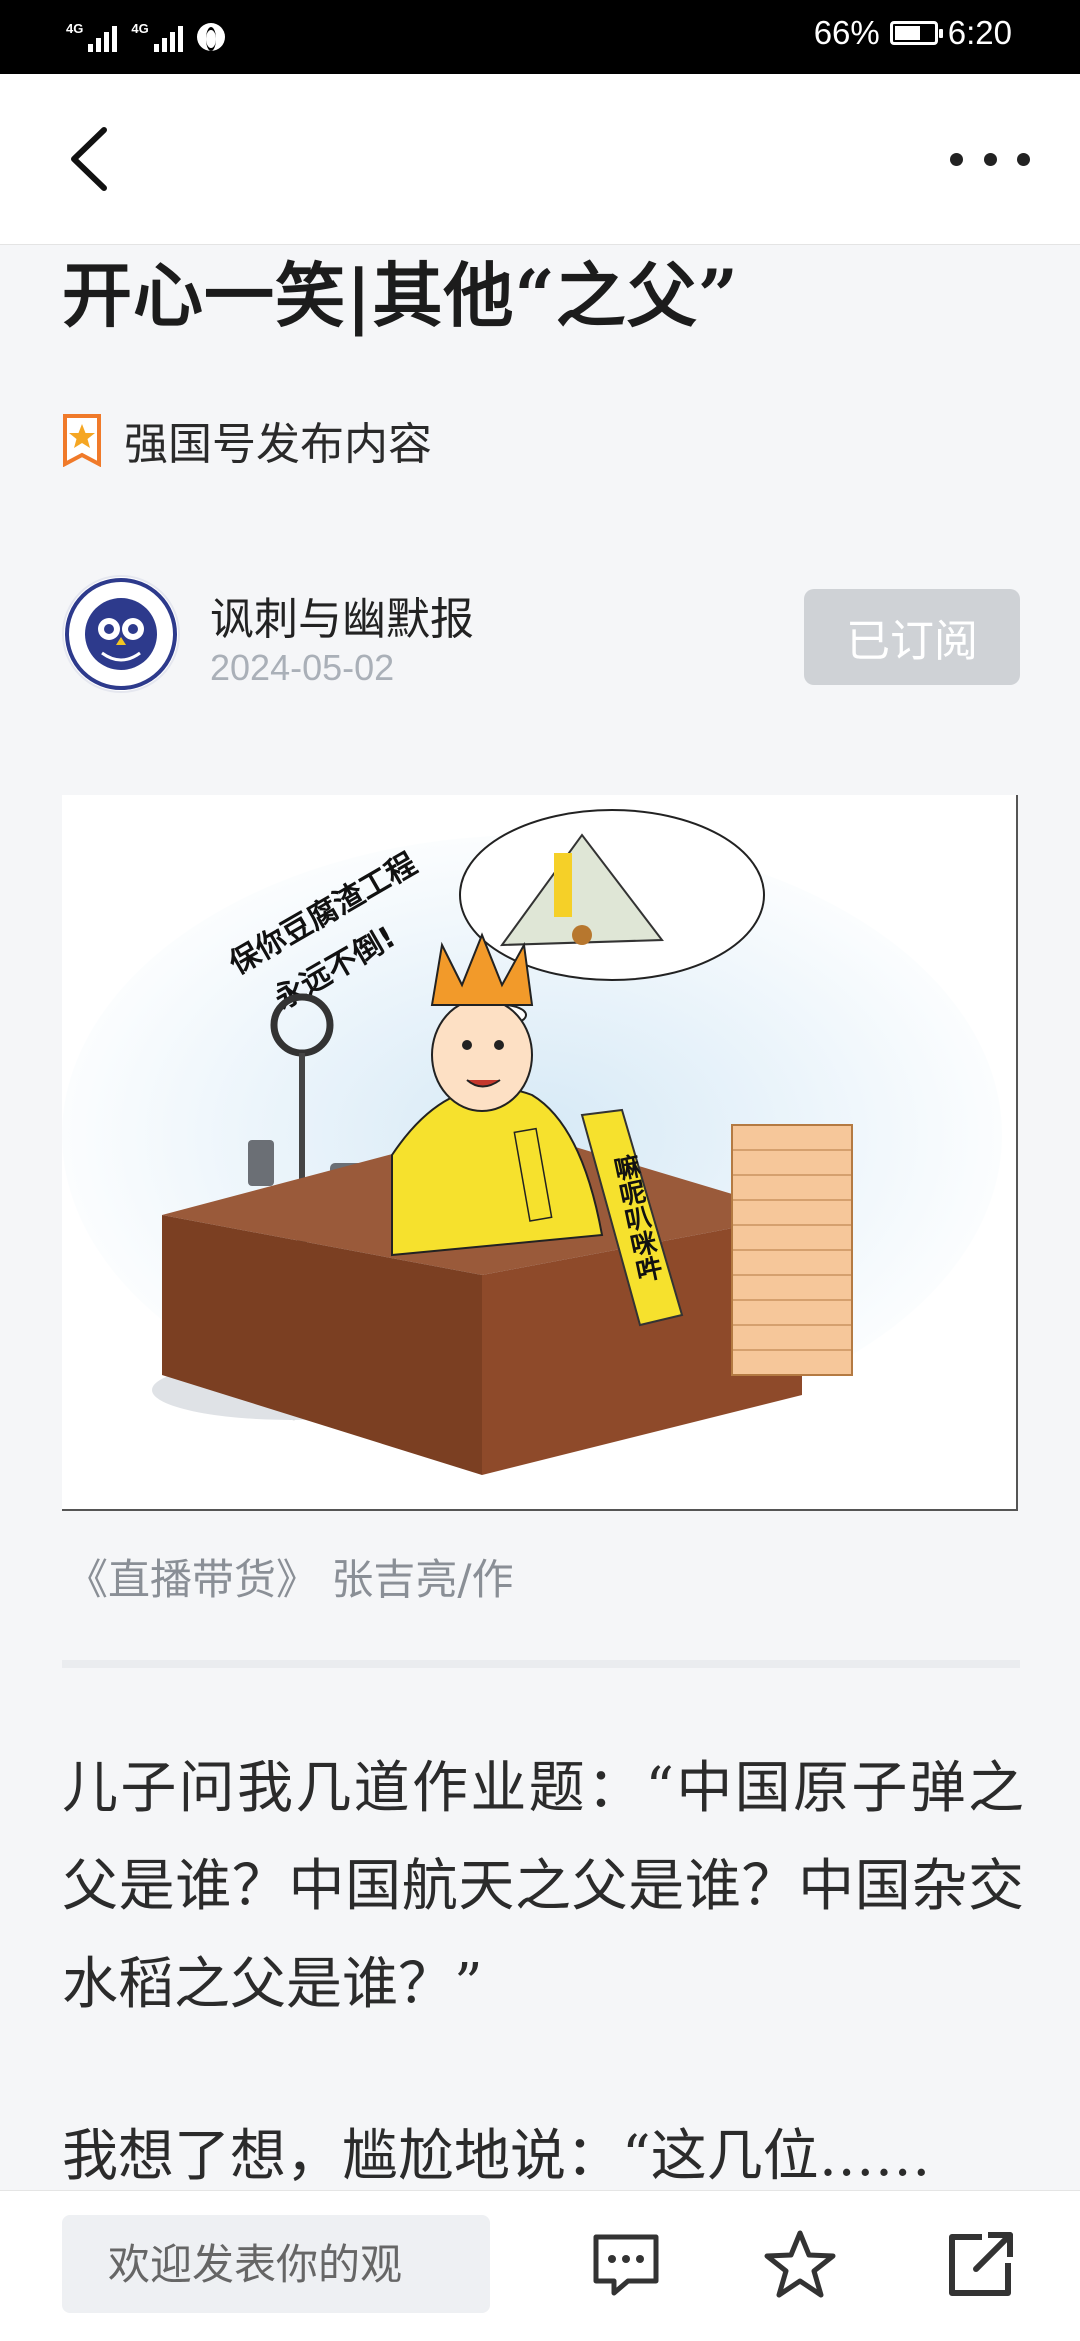  I want to click on author-name: 讽刺与幽默报, so click(342, 615).